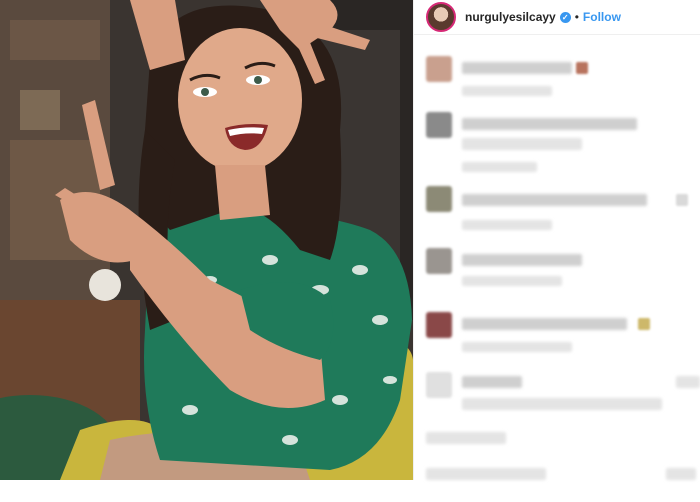 The image size is (700, 502). Describe the element at coordinates (441, 17) in the screenshot. I see `avatar` at that location.